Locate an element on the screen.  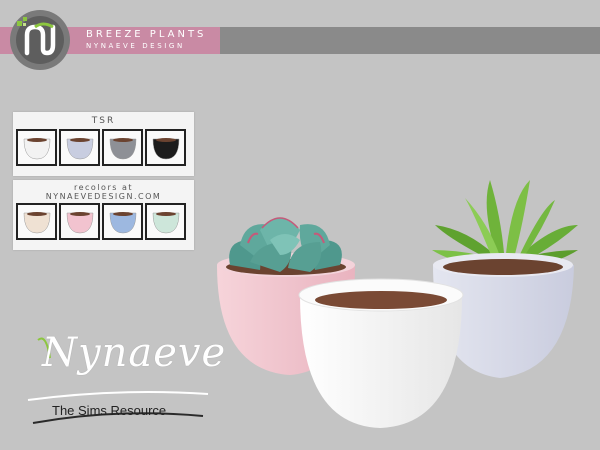
pot-thumb-blue is located at coordinates (122, 222).